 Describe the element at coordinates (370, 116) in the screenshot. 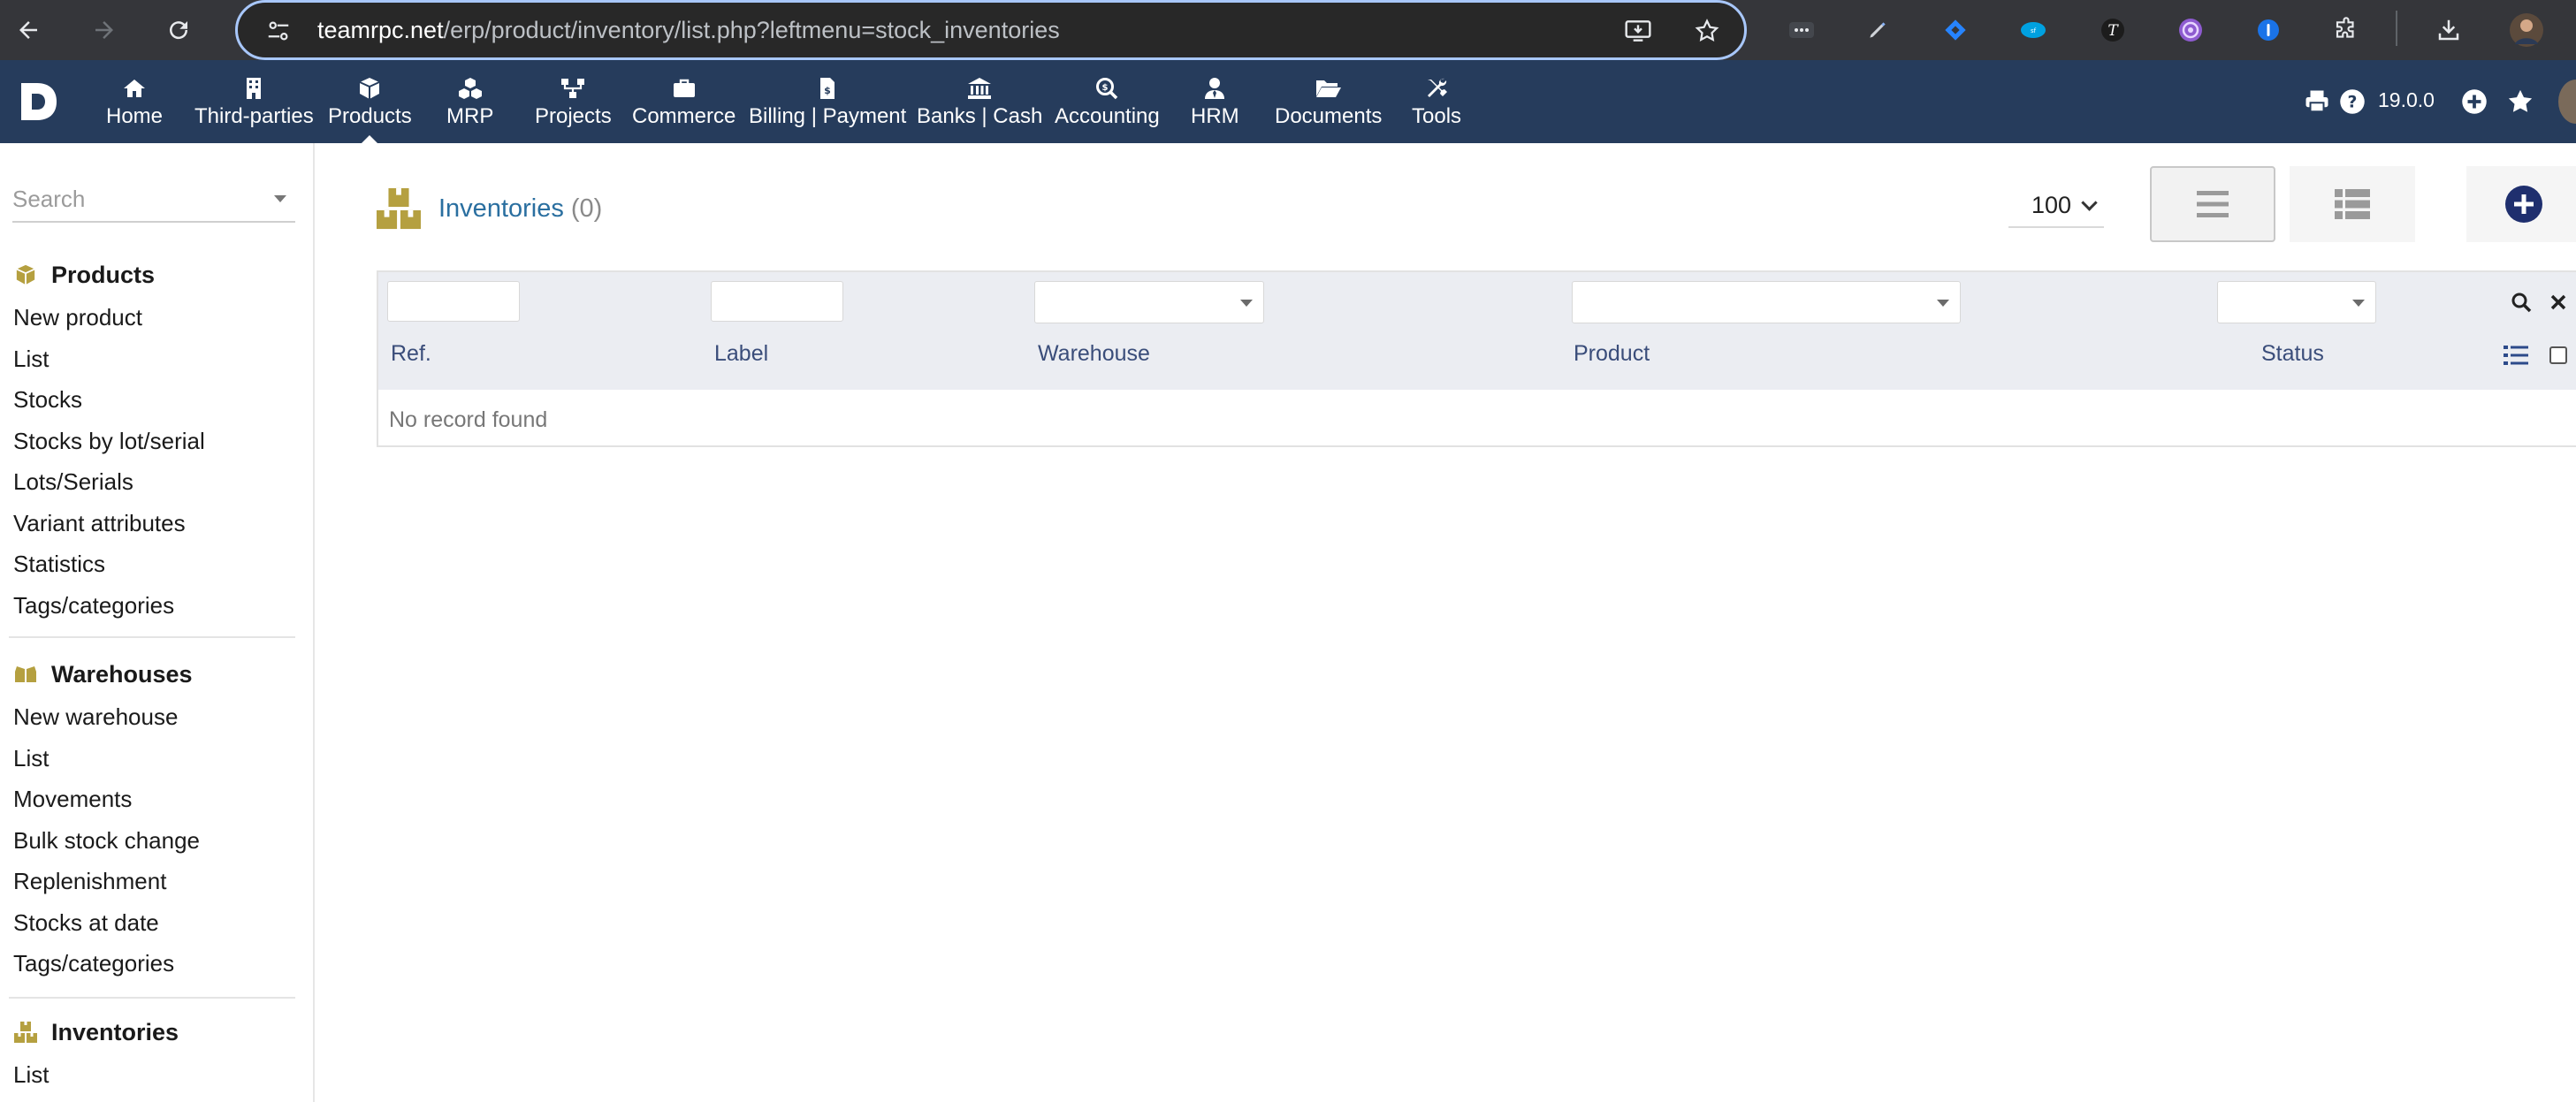

I see `menu-label: Products` at that location.